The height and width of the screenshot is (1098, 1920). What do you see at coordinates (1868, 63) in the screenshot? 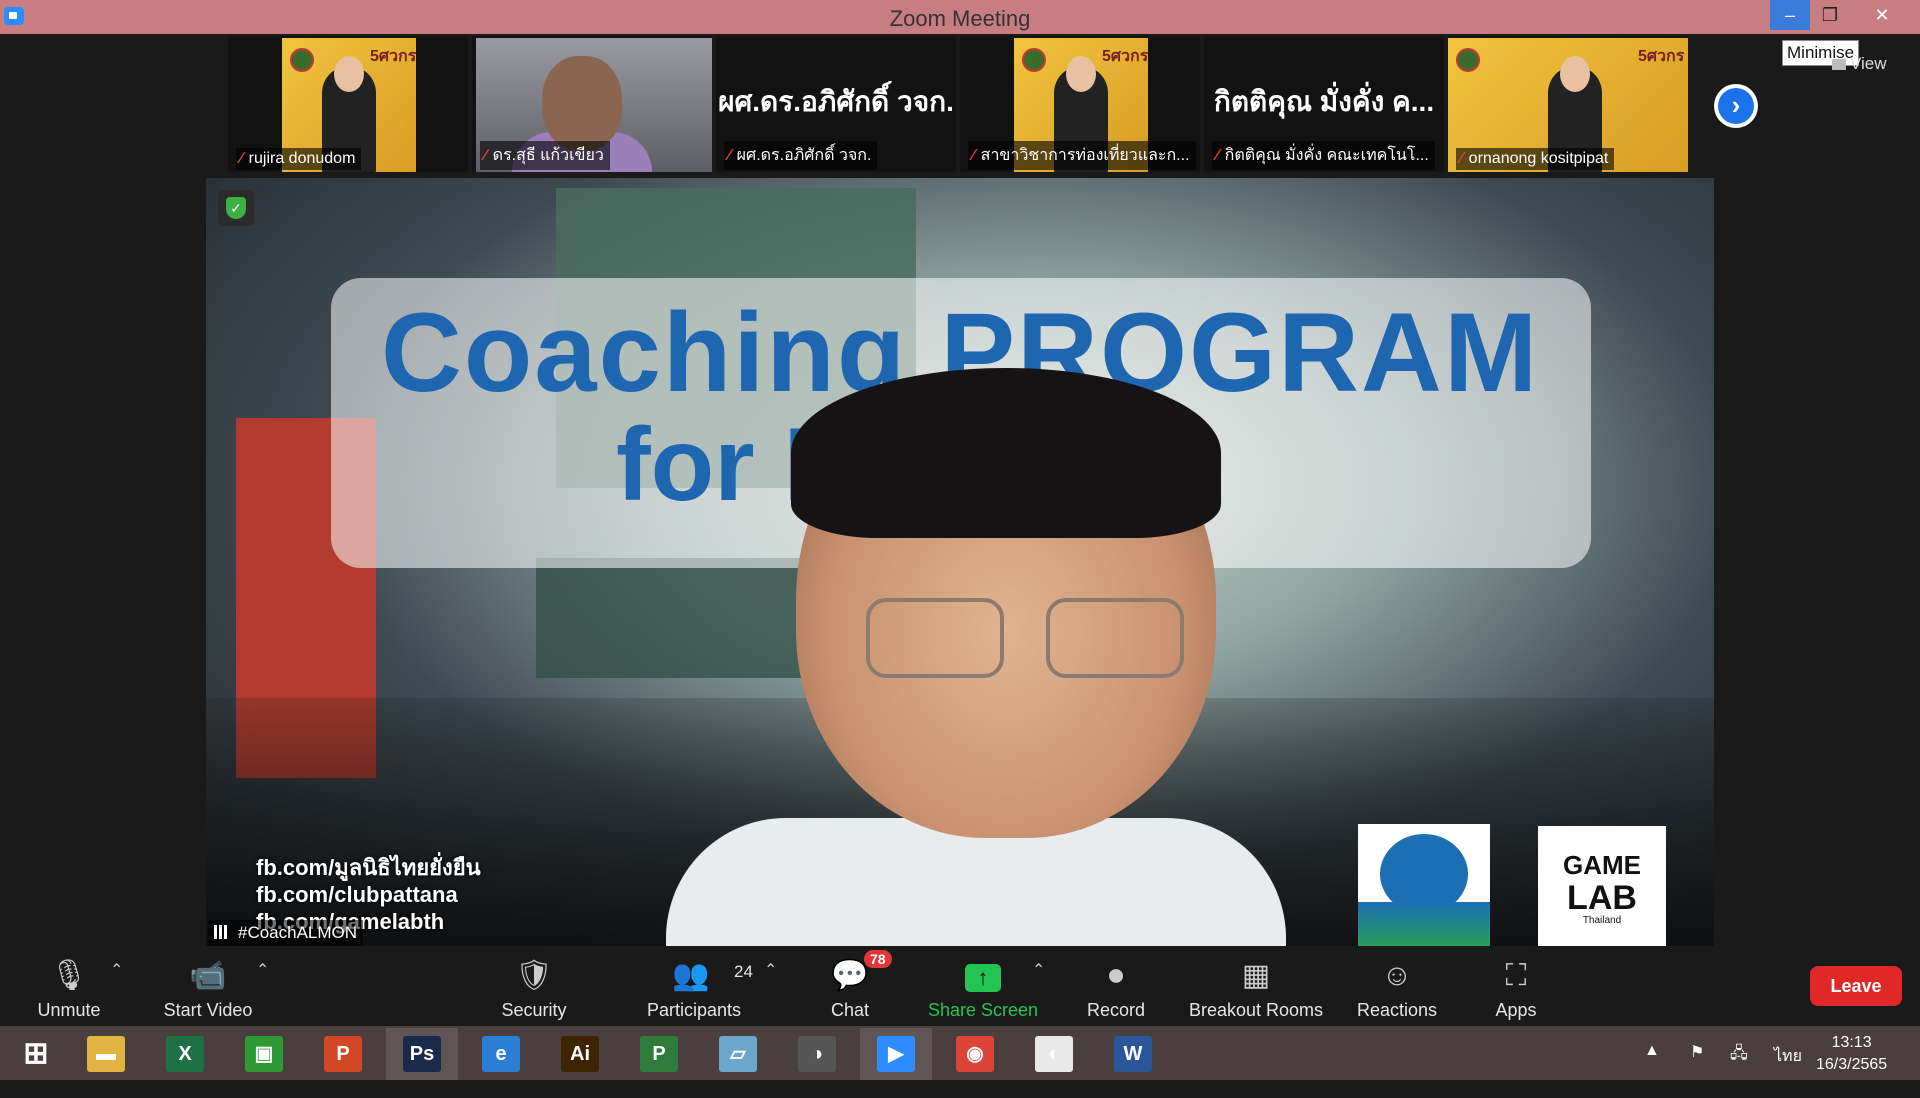
I see `view-label: View` at bounding box center [1868, 63].